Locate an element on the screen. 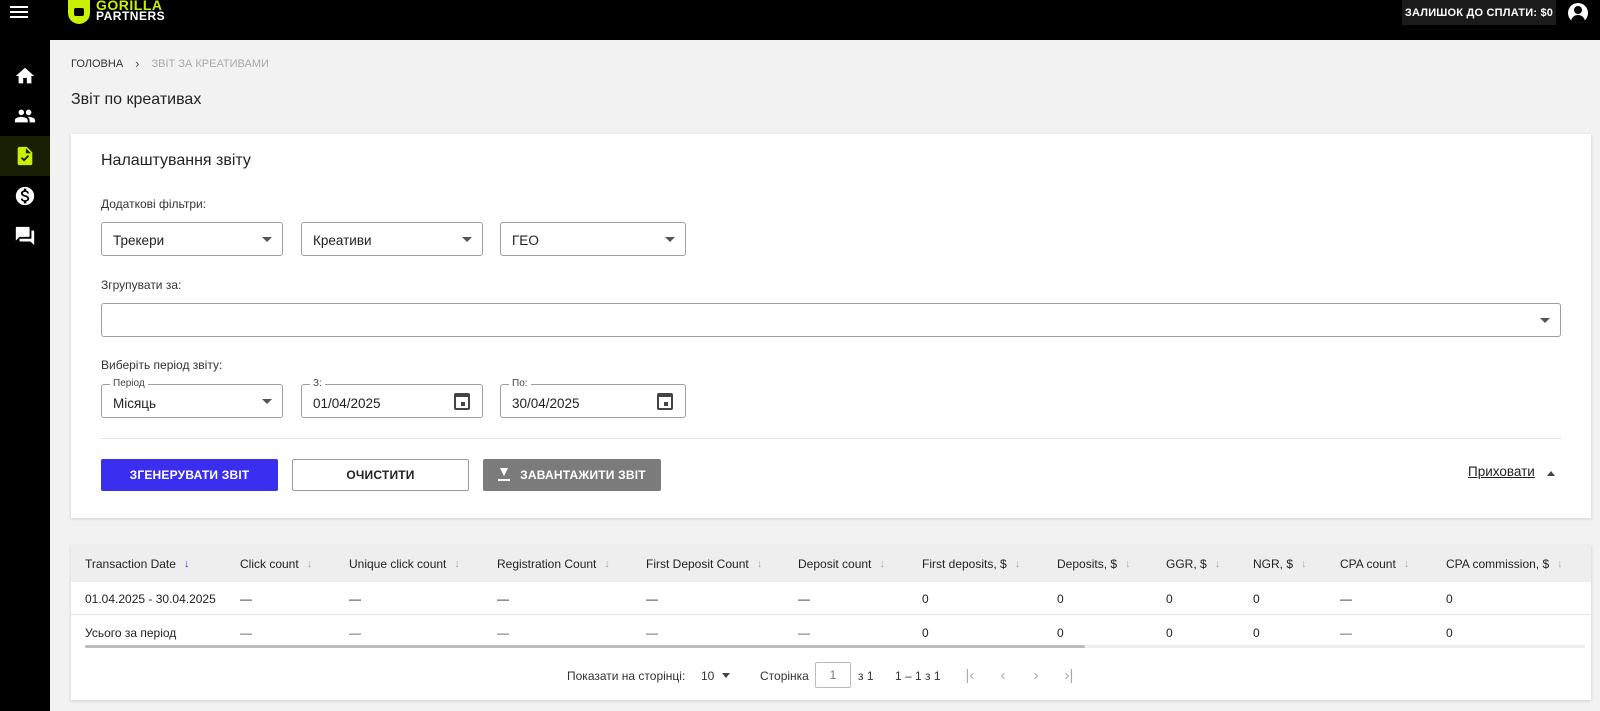  download-report-button: ЗАВАНТАЖИТИ ЗВІТ is located at coordinates (572, 475).